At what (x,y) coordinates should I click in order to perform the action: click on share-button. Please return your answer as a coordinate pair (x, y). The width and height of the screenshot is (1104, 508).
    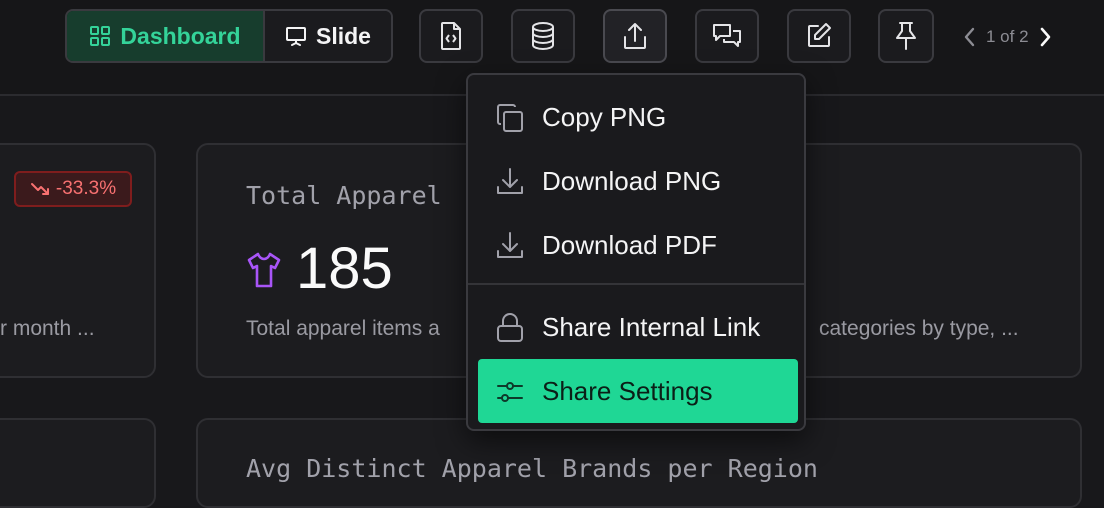
    Looking at the image, I should click on (635, 36).